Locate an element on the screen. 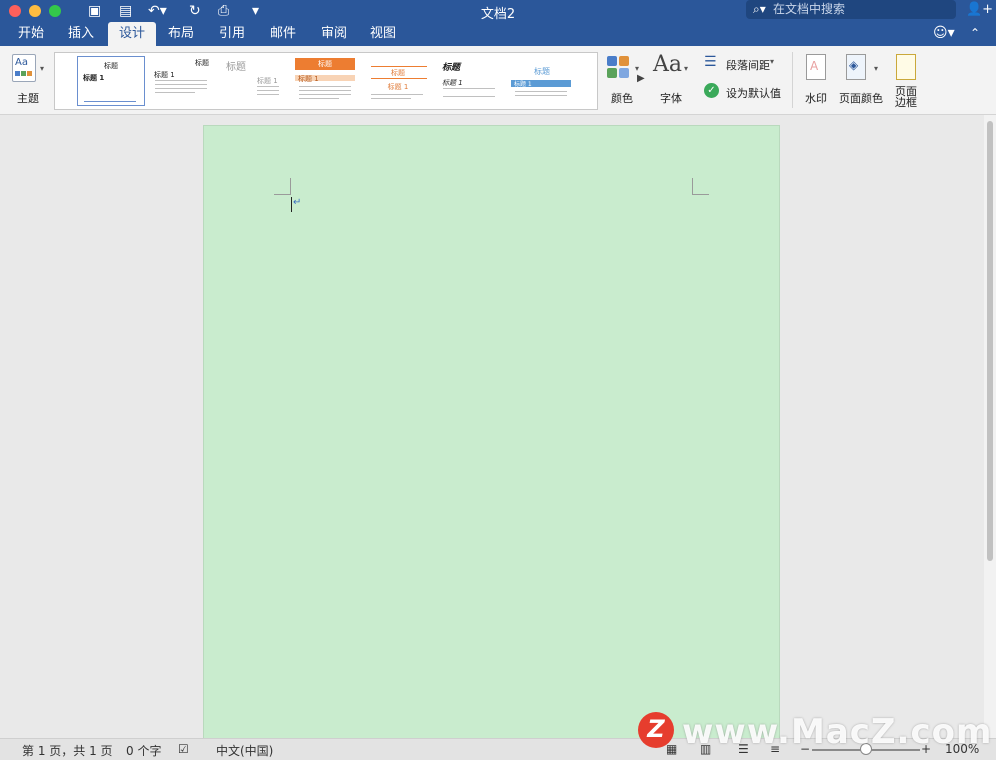 Image resolution: width=996 pixels, height=760 pixels. theme-icon: Aa is located at coordinates (24, 68).